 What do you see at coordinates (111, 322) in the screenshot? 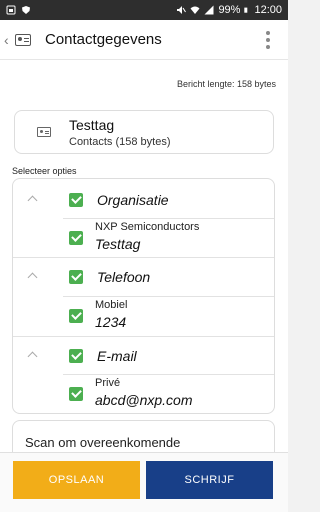
I see `item-value: 1234` at bounding box center [111, 322].